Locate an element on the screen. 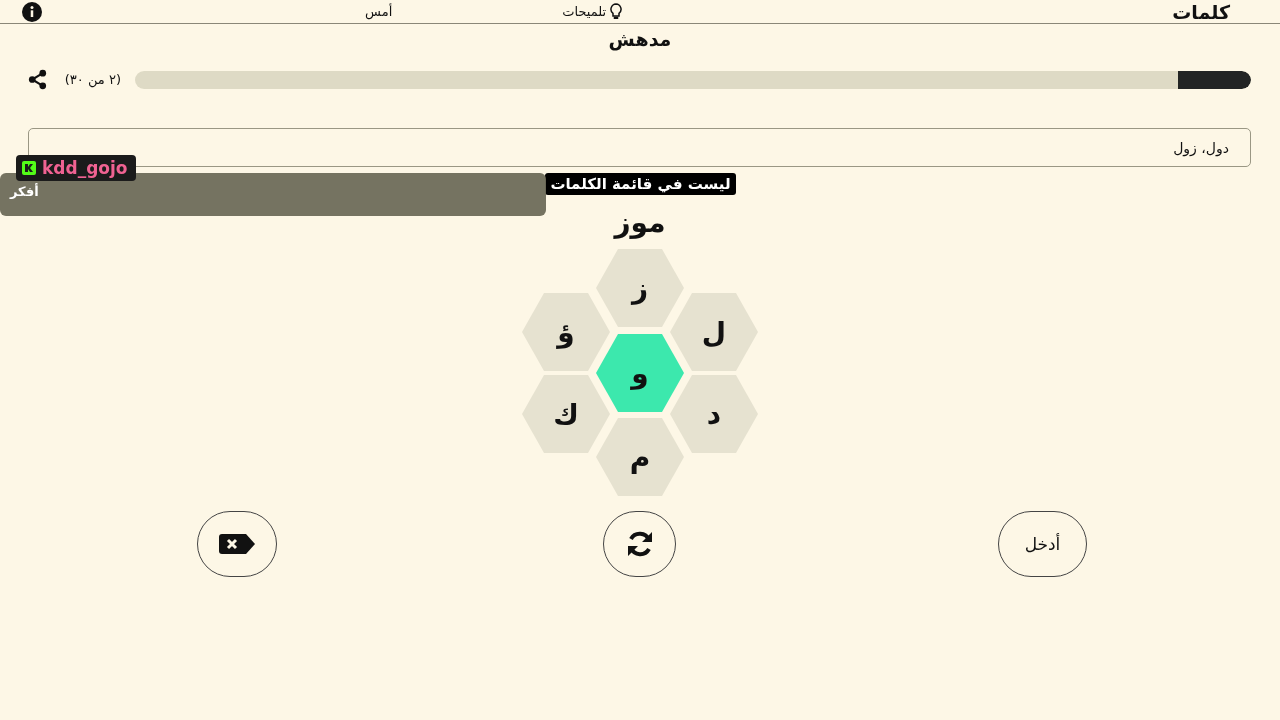  k-logo-icon is located at coordinates (29, 168).